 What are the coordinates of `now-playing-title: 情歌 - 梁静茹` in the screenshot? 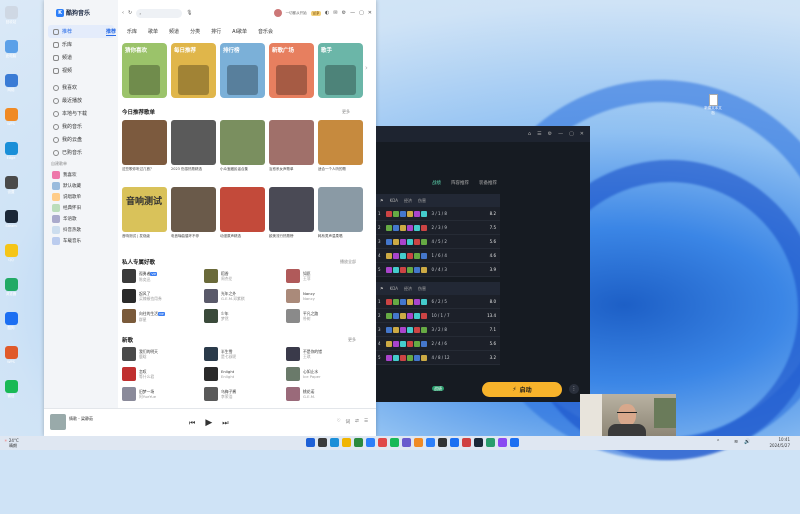 It's located at (81, 419).